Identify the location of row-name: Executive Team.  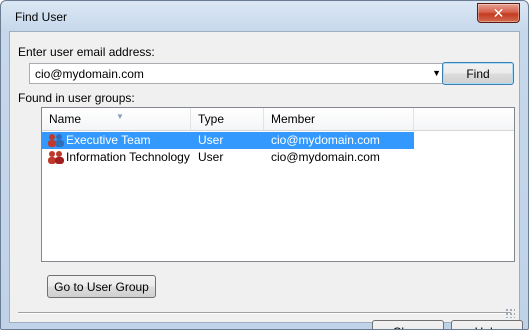
(108, 140).